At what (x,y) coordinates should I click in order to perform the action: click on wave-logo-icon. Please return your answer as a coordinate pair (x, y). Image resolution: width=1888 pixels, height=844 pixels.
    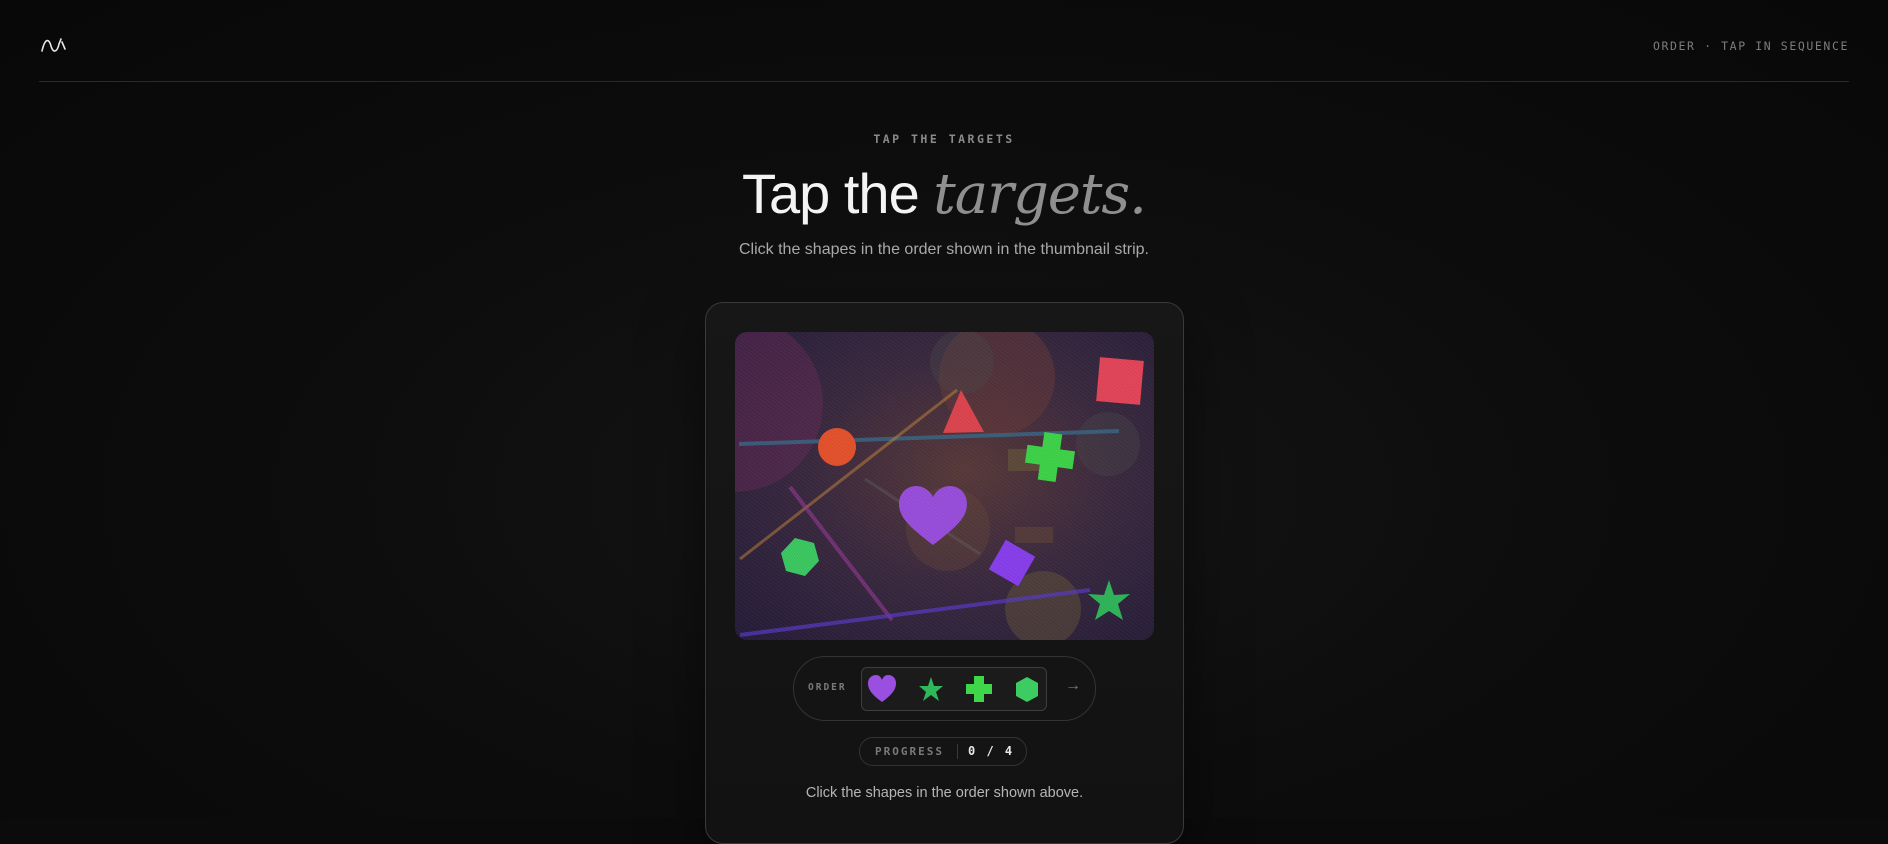
    Looking at the image, I should click on (54, 45).